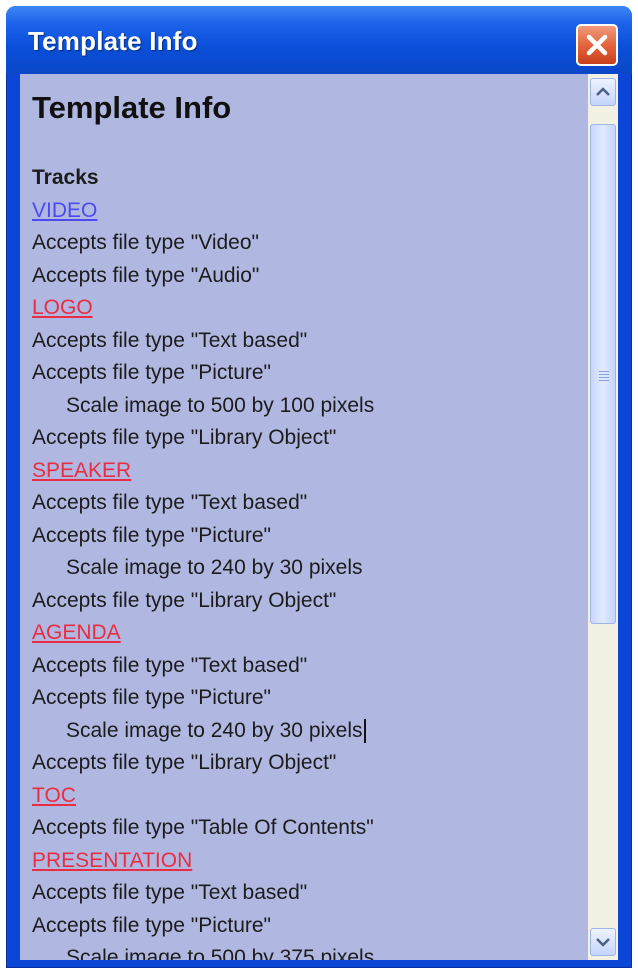  Describe the element at coordinates (220, 405) in the screenshot. I see `line-text: Scale image to 500 by 100 pixels` at that location.